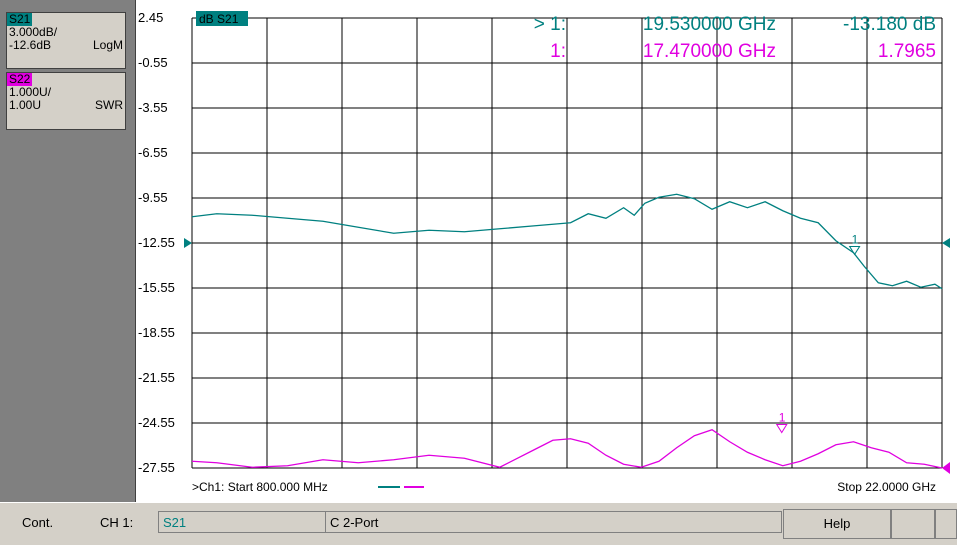  I want to click on y-tick-label: 2.45, so click(150, 17).